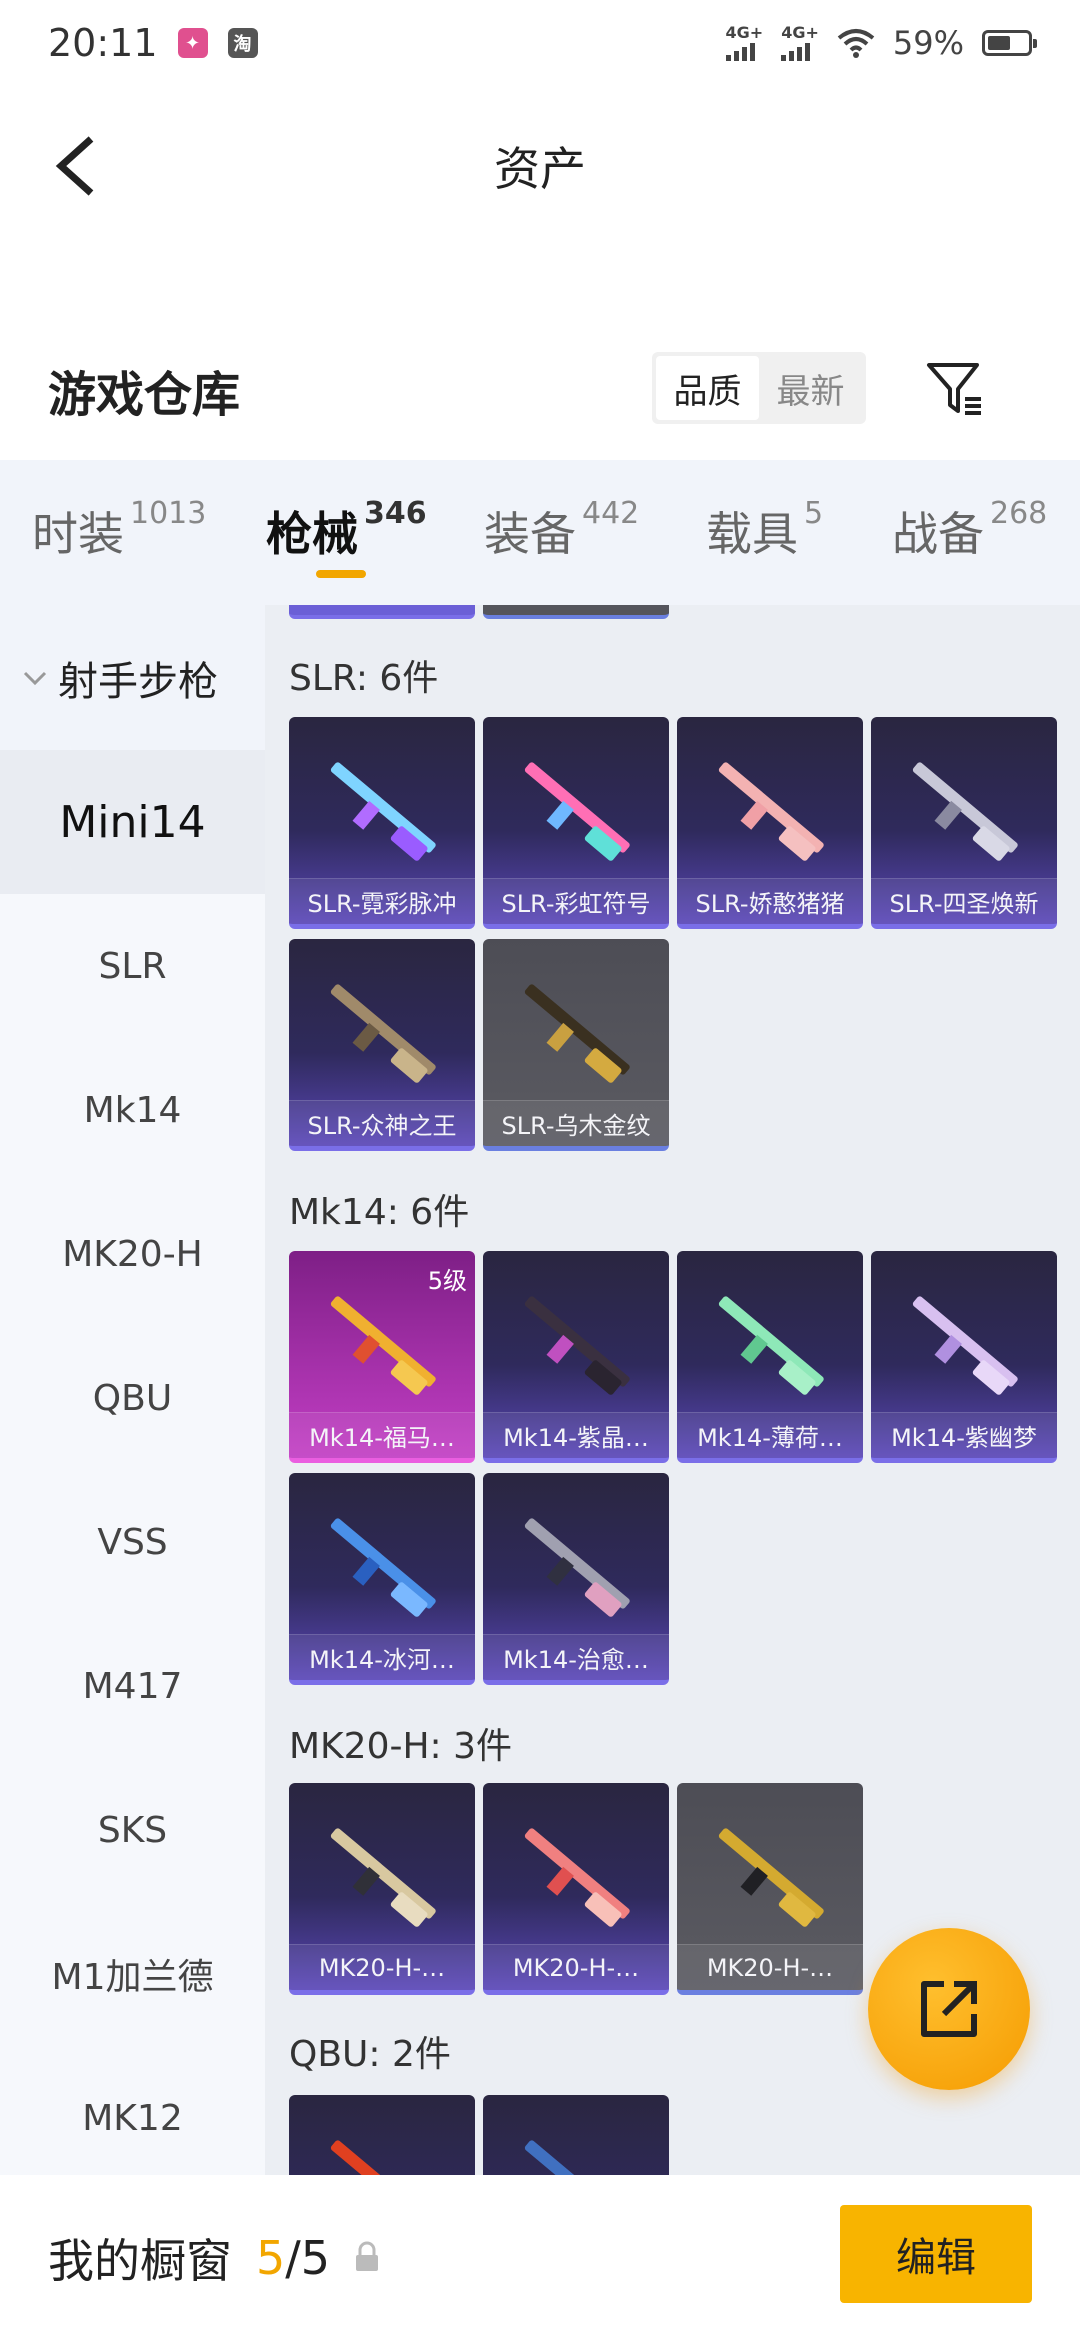 The image size is (1080, 2340). Describe the element at coordinates (576, 1123) in the screenshot. I see `skin-name: SLR-乌木金纹` at that location.